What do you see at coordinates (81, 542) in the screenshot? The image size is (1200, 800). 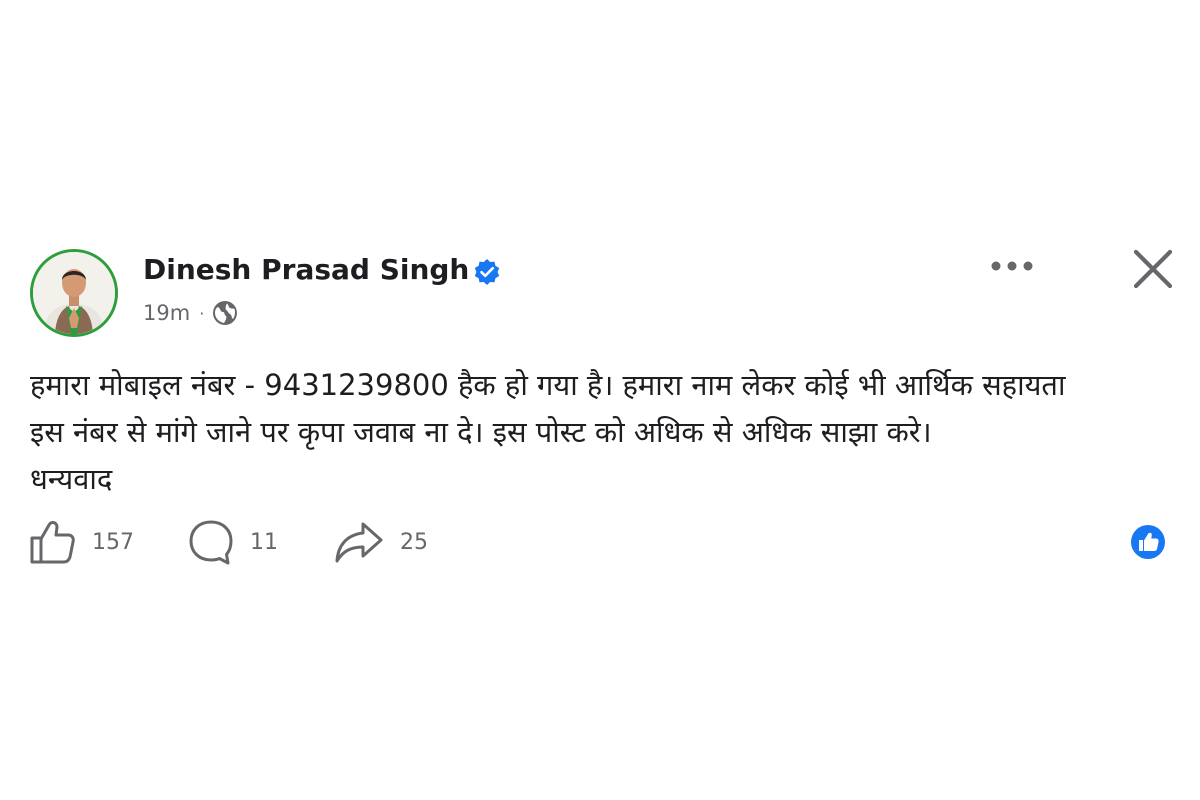 I see `like-button: 157` at bounding box center [81, 542].